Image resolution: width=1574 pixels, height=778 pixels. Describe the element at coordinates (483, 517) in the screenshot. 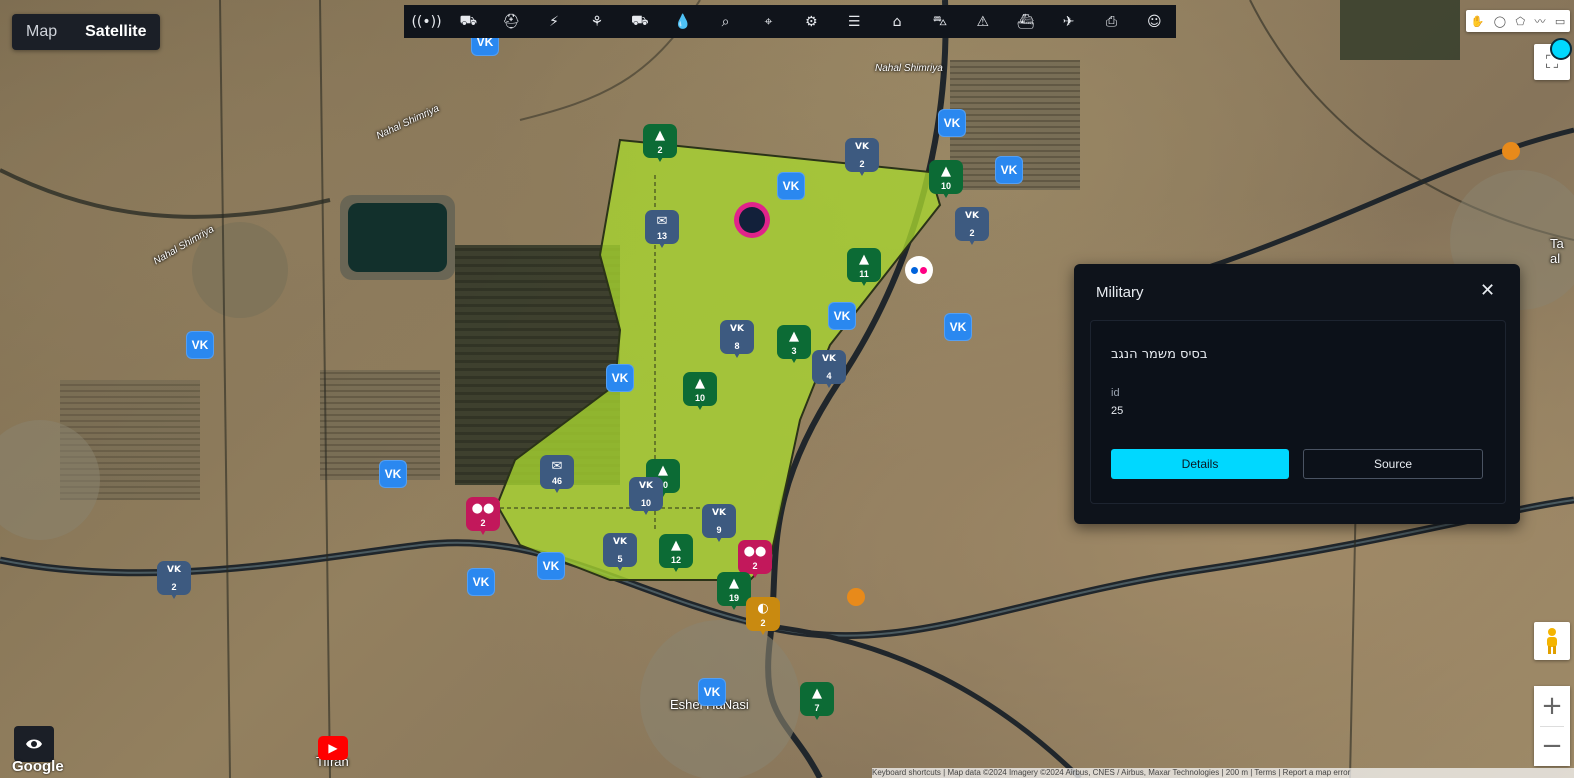

I see `flickr-cluster-marker: ●● 2` at that location.